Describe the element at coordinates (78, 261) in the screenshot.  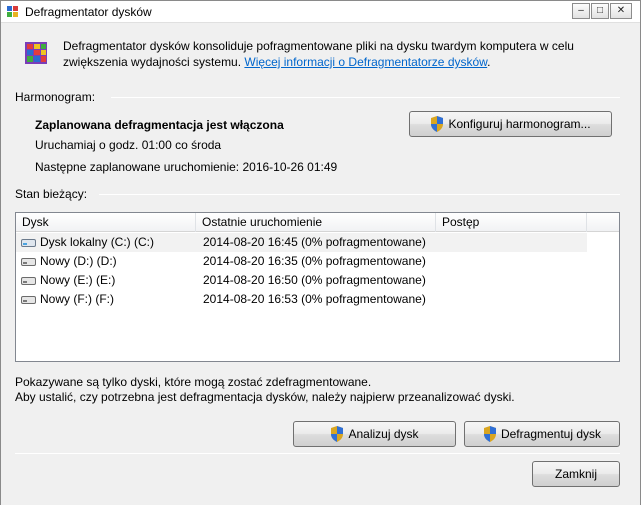
I see `disk-name: Nowy (D:) (D:)` at that location.